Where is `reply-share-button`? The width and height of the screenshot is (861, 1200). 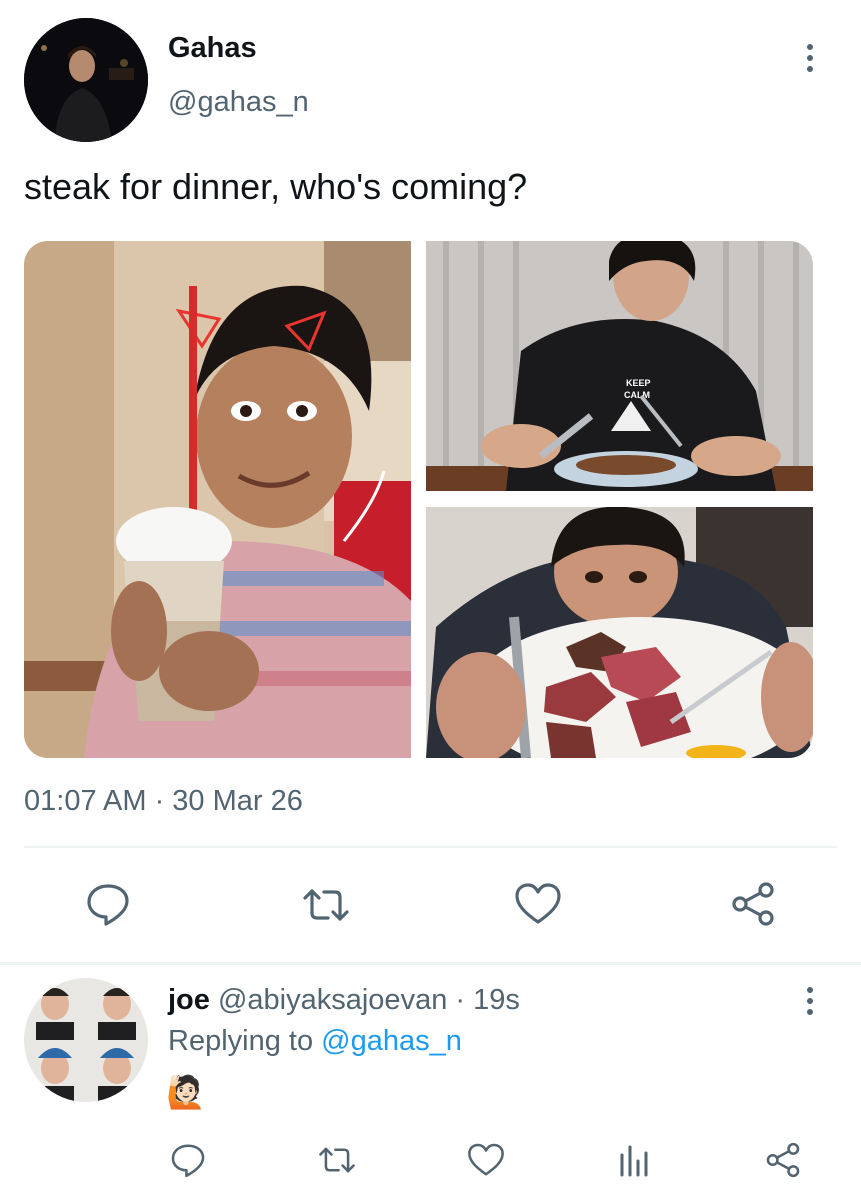
reply-share-button is located at coordinates (783, 1160).